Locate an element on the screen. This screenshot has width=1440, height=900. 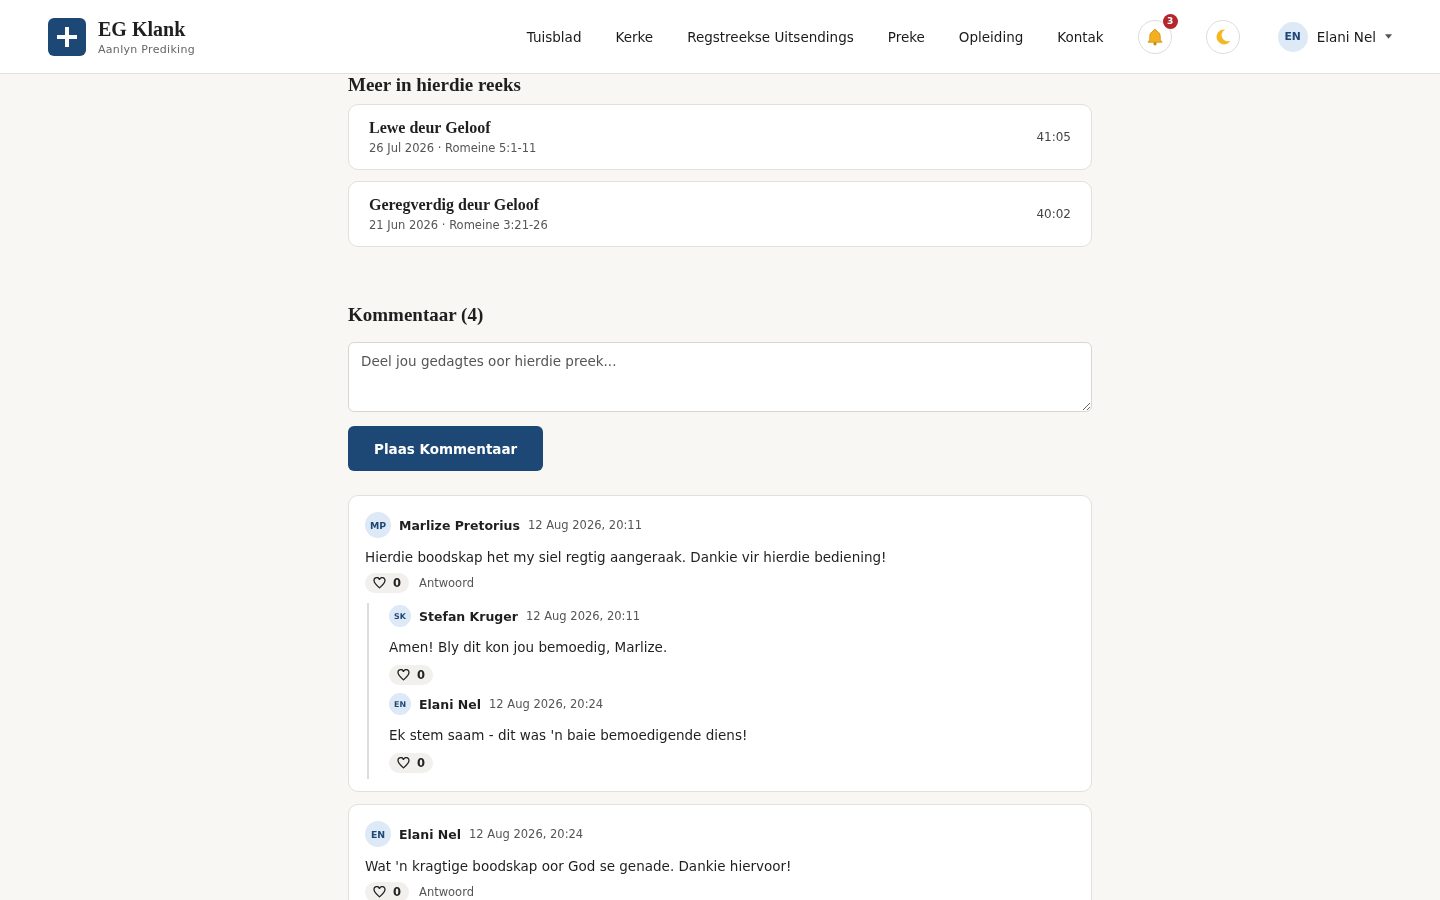
cross-logo-icon is located at coordinates (67, 36).